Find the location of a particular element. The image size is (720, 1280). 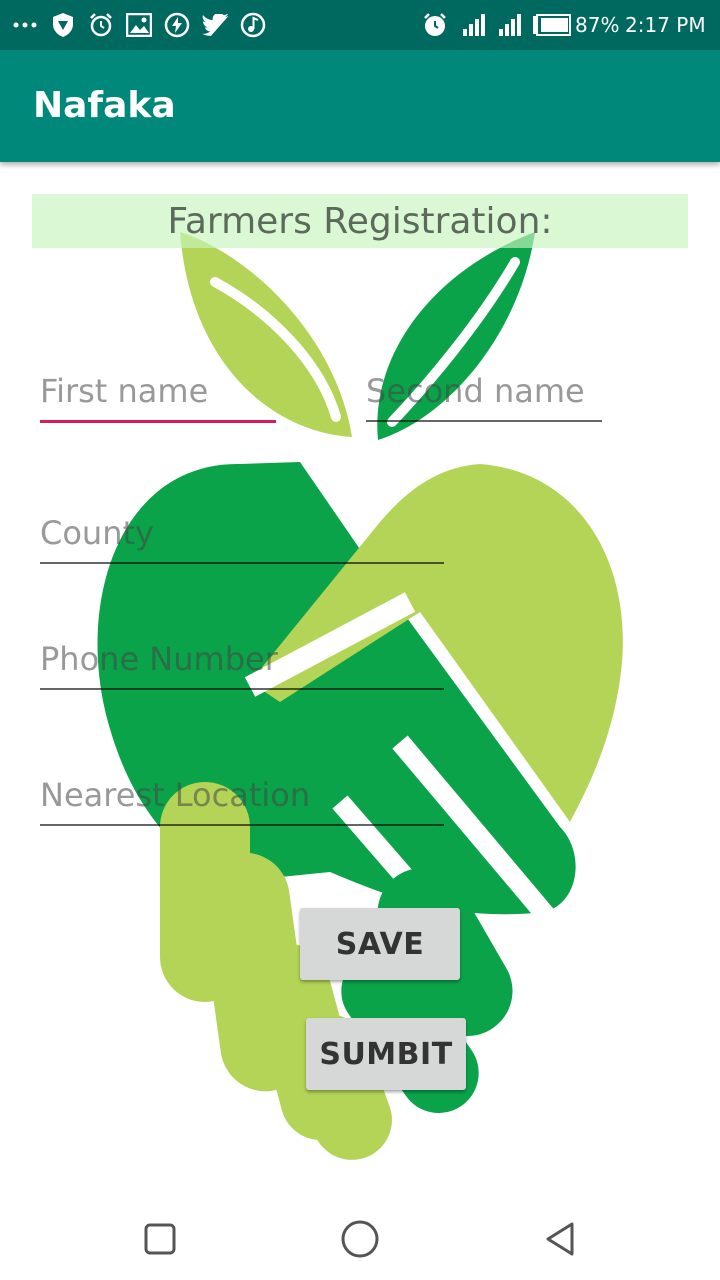

app-bar: Nafaka is located at coordinates (360, 106).